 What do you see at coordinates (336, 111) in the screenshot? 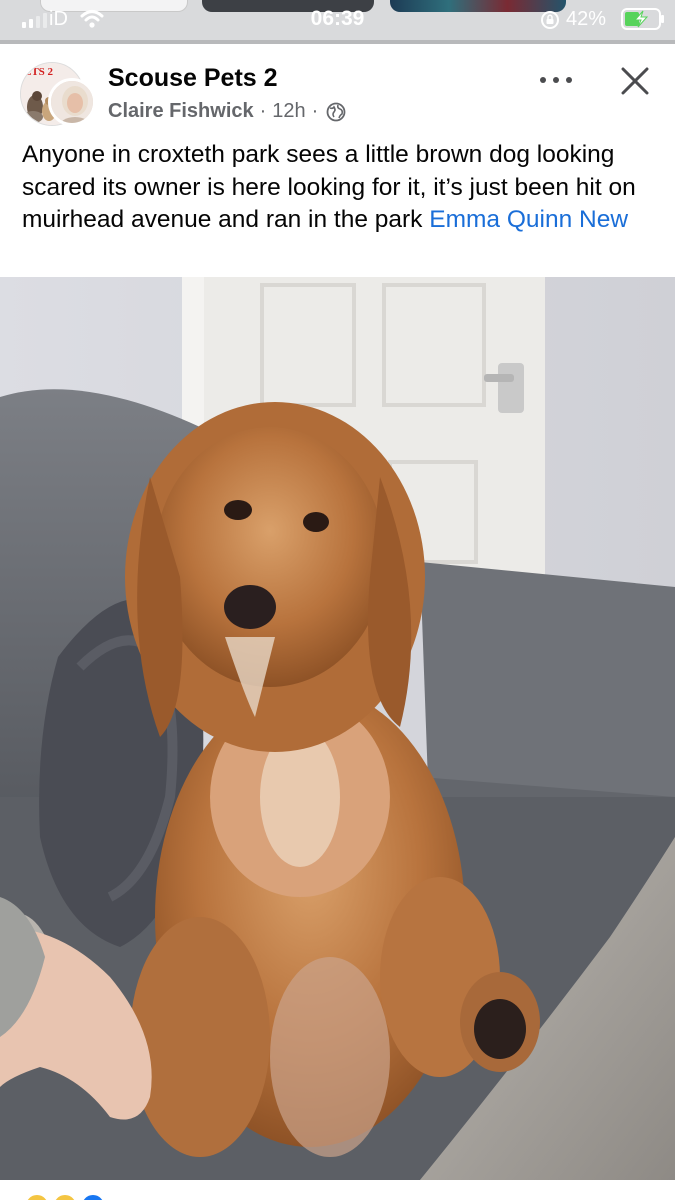
I see `globe-icon` at bounding box center [336, 111].